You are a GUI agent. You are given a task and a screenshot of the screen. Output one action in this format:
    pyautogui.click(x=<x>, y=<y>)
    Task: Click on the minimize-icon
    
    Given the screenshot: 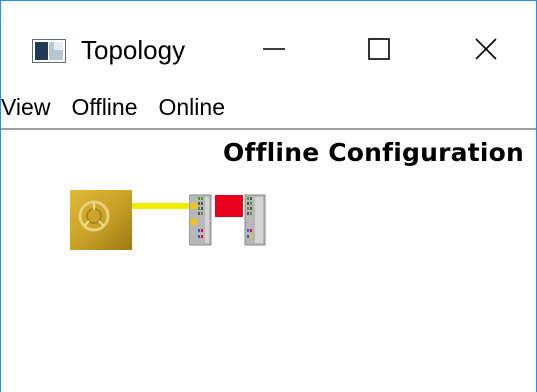 What is the action you would take?
    pyautogui.click(x=274, y=49)
    